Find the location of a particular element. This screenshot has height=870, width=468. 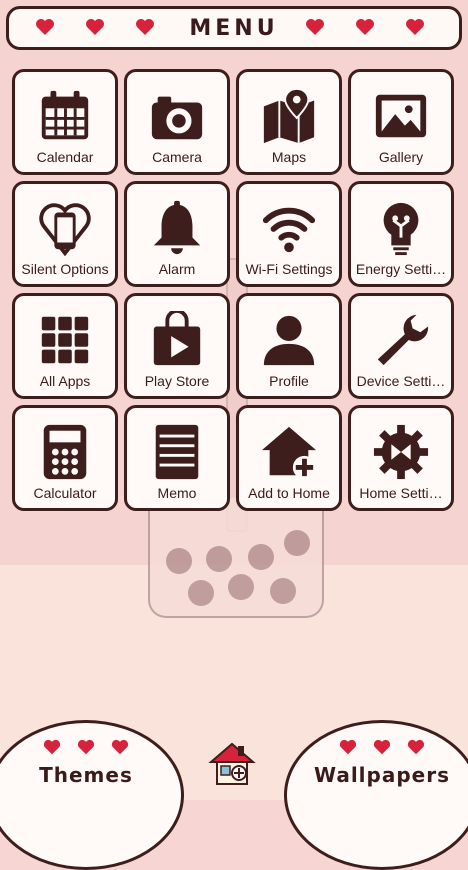

app-tile-add-to-home: Add to Home is located at coordinates (289, 458).